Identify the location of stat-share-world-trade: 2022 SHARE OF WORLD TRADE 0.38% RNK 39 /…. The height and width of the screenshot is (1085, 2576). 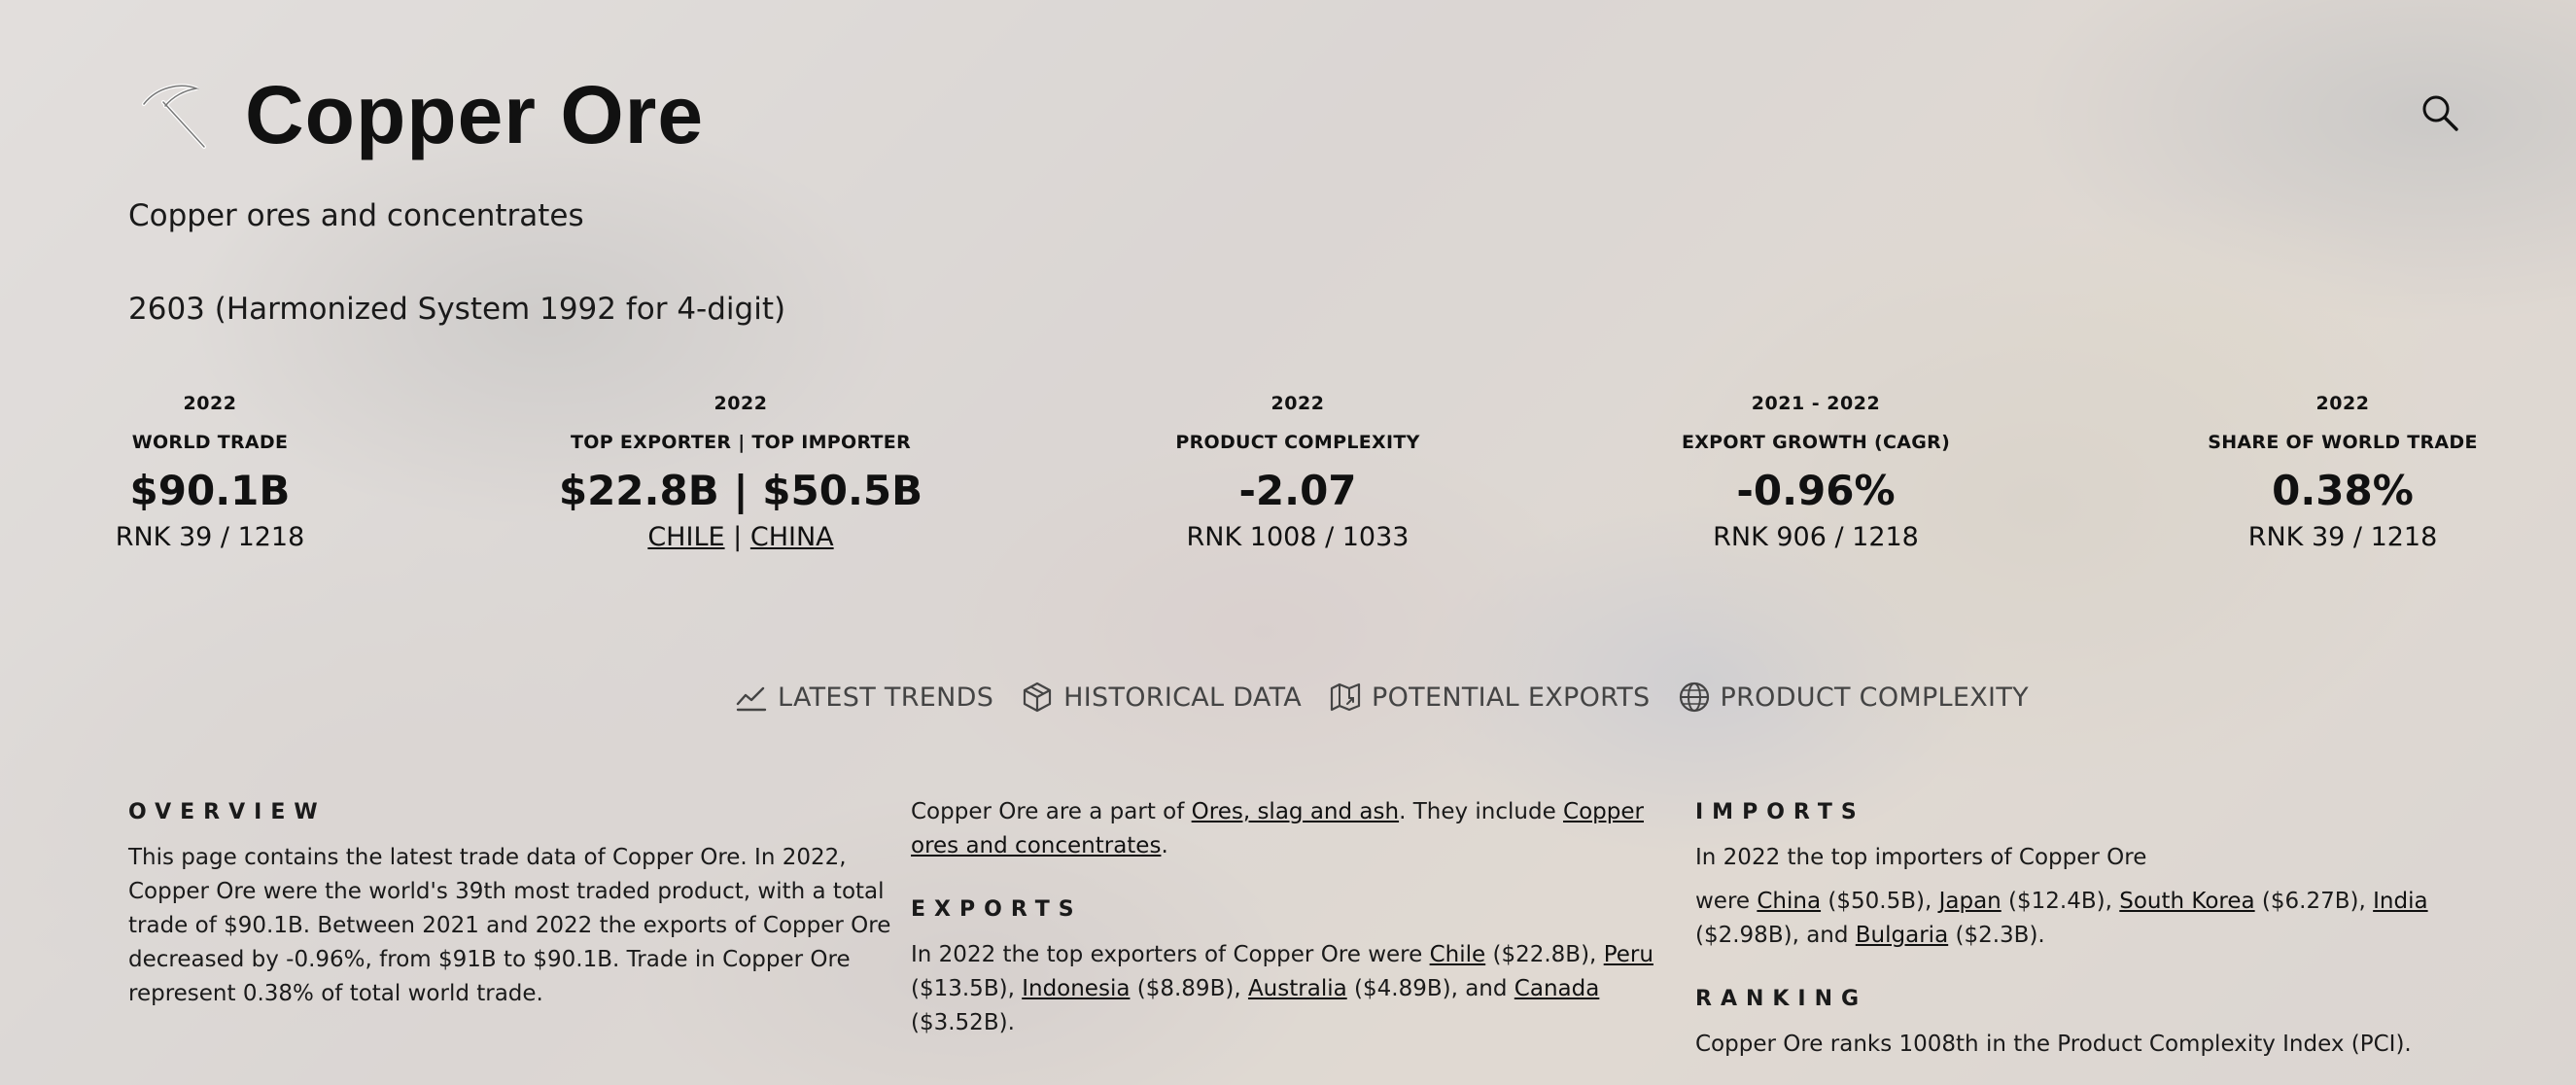
(2343, 472).